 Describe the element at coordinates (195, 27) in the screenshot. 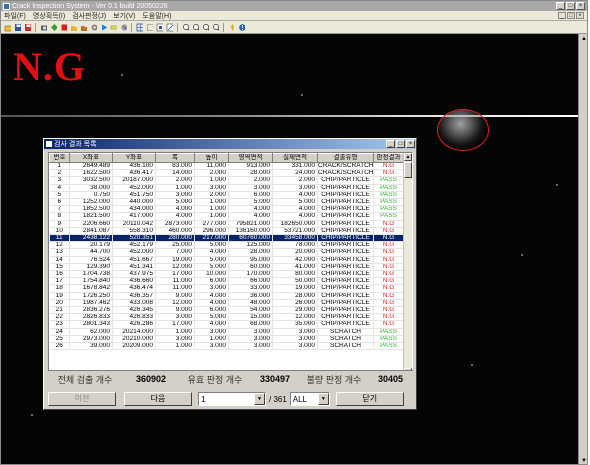

I see `zoom-out-icon` at that location.